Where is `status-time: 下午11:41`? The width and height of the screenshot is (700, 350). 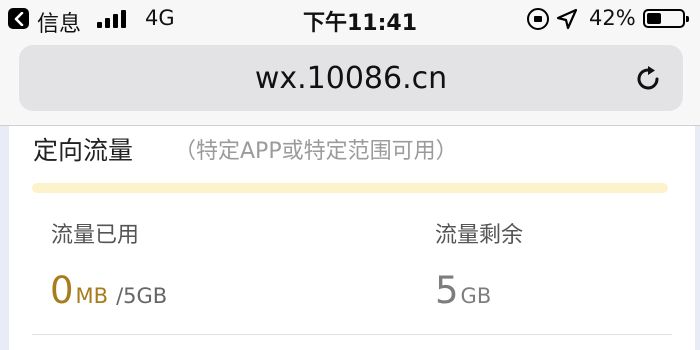 status-time: 下午11:41 is located at coordinates (360, 23).